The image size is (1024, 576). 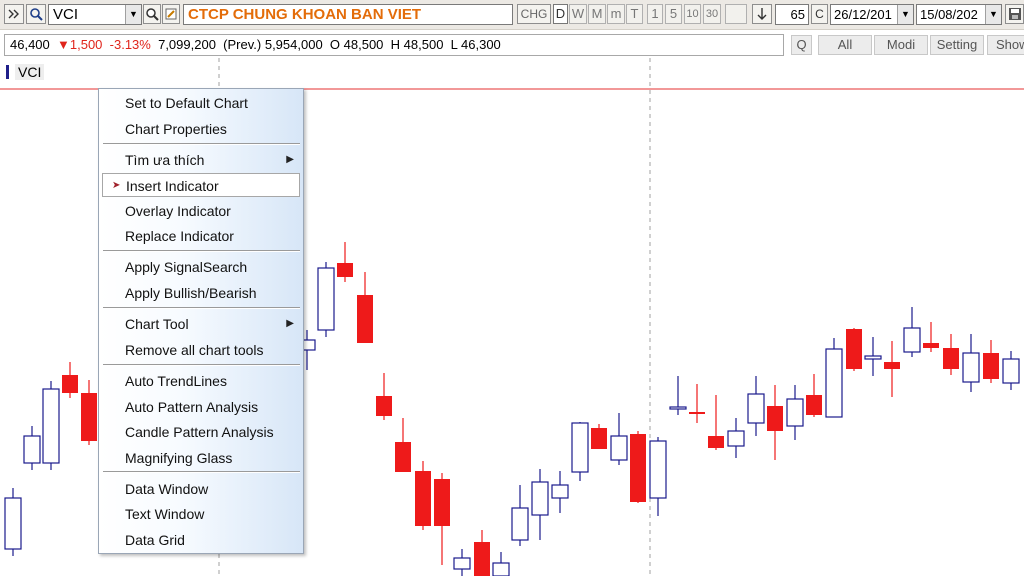 What do you see at coordinates (1005, 45) in the screenshot?
I see `show-button: Show` at bounding box center [1005, 45].